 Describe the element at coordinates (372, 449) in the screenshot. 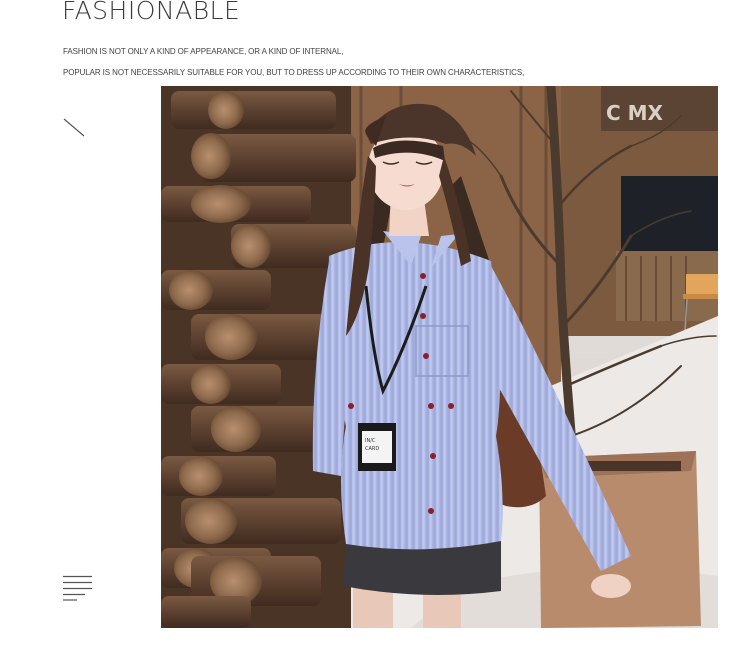

I see `svg-text: CARD` at that location.